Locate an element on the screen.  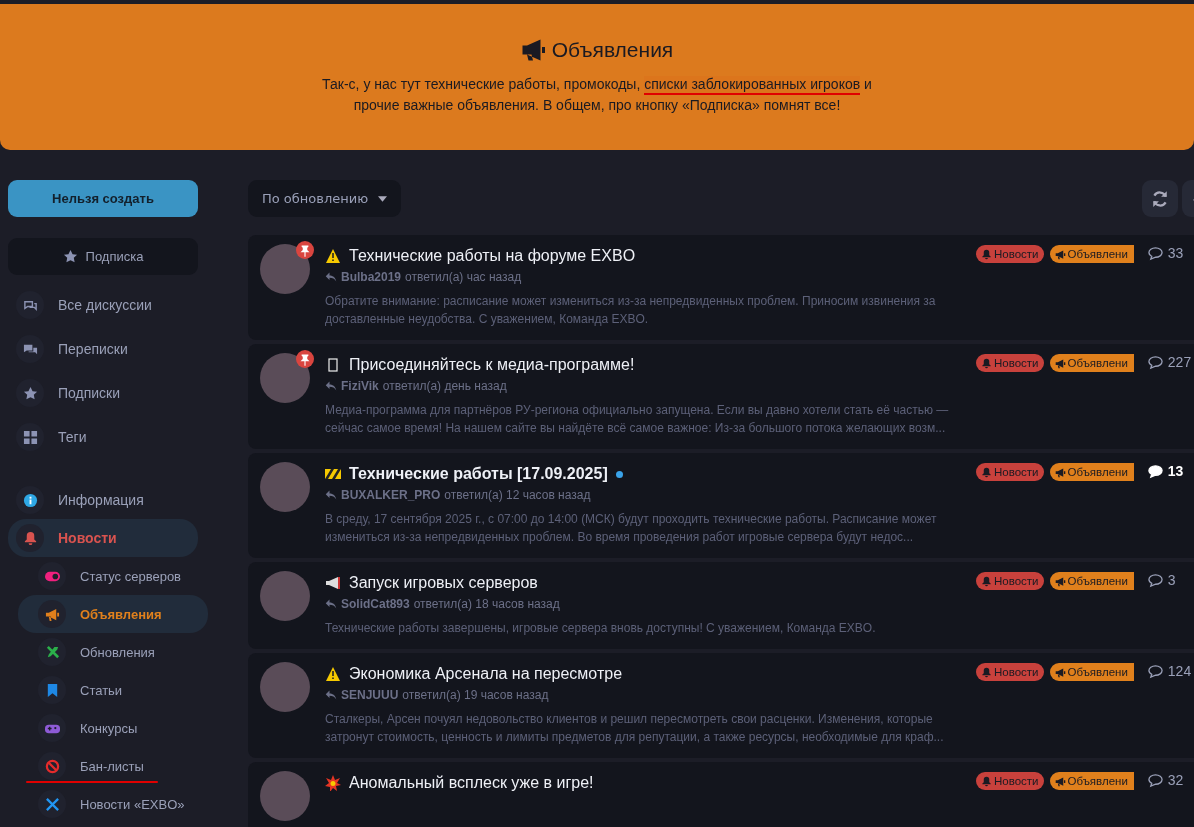
caret-icon is located at coordinates (383, 198).